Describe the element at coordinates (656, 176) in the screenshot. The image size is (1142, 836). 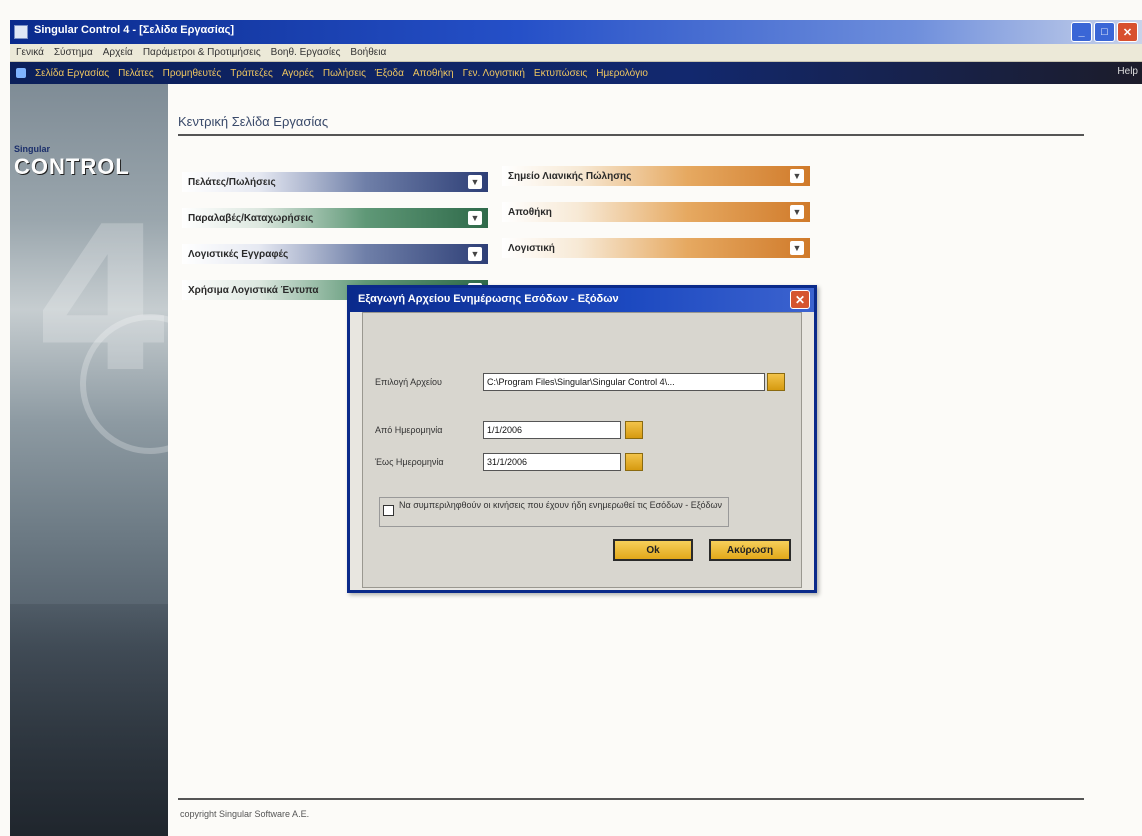
I see `nav-button-retail: Σημείο Λιανικής Πώλησης ▼` at that location.